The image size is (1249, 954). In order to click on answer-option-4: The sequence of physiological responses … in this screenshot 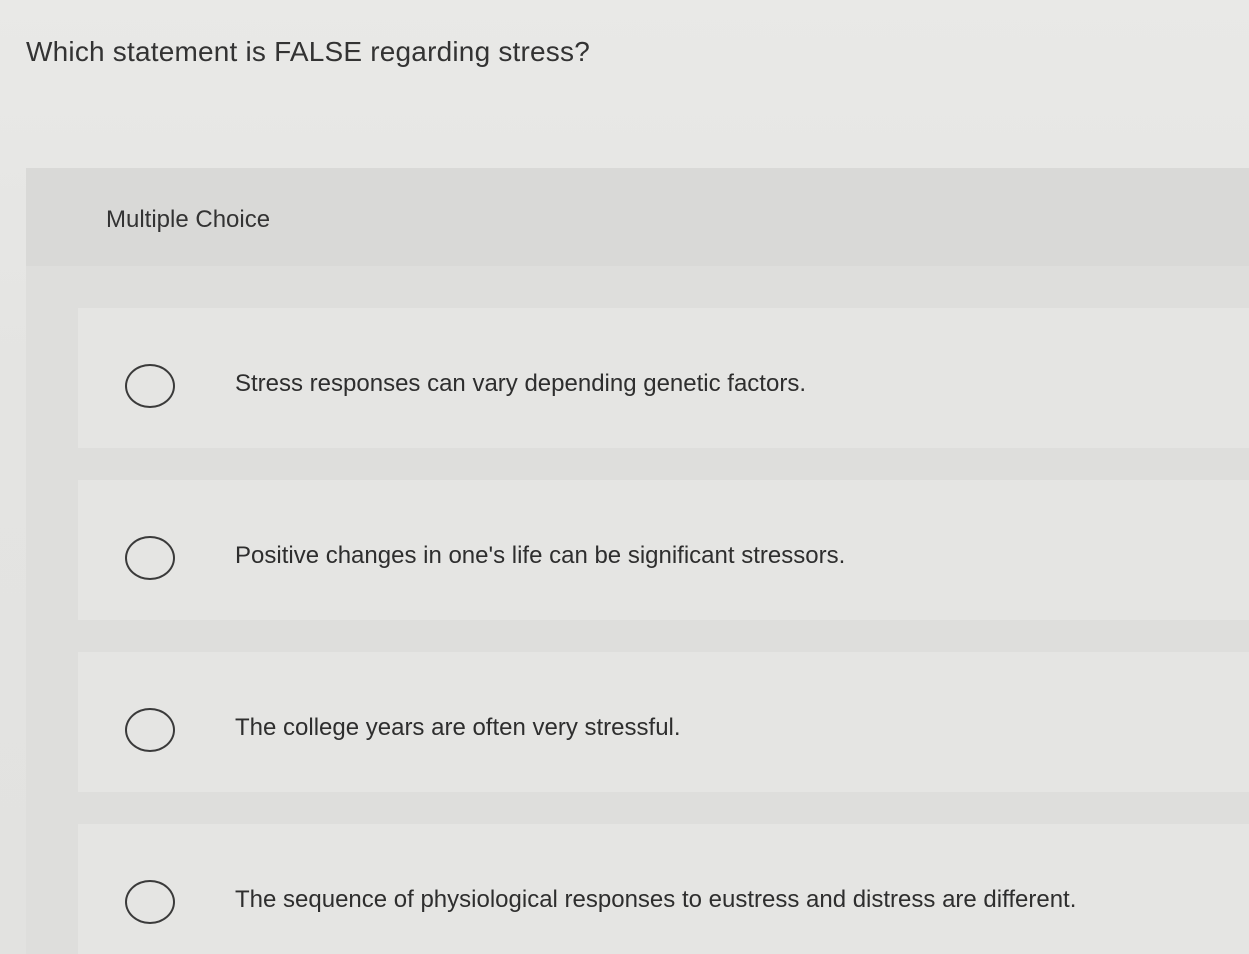, I will do `click(663, 889)`.